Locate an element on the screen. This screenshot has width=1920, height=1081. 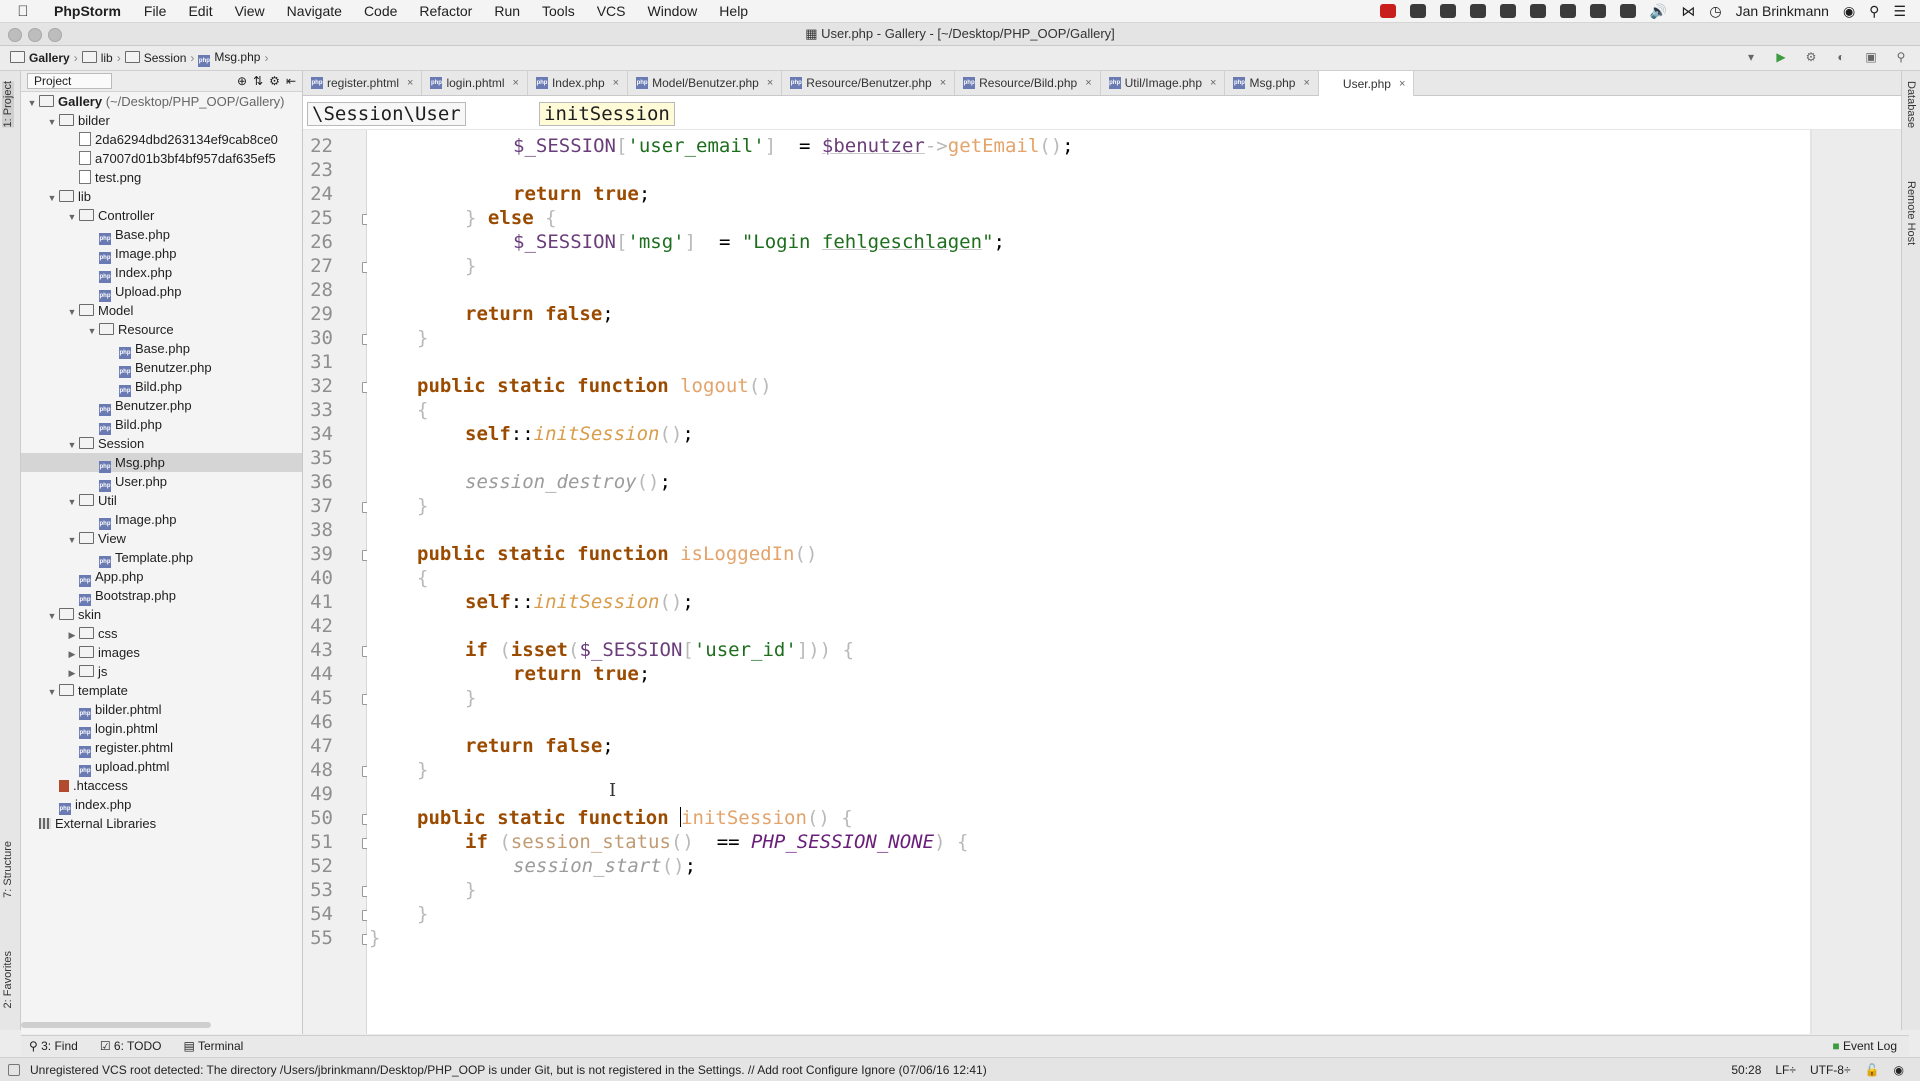
menu-refactor: Refactor is located at coordinates (445, 11).